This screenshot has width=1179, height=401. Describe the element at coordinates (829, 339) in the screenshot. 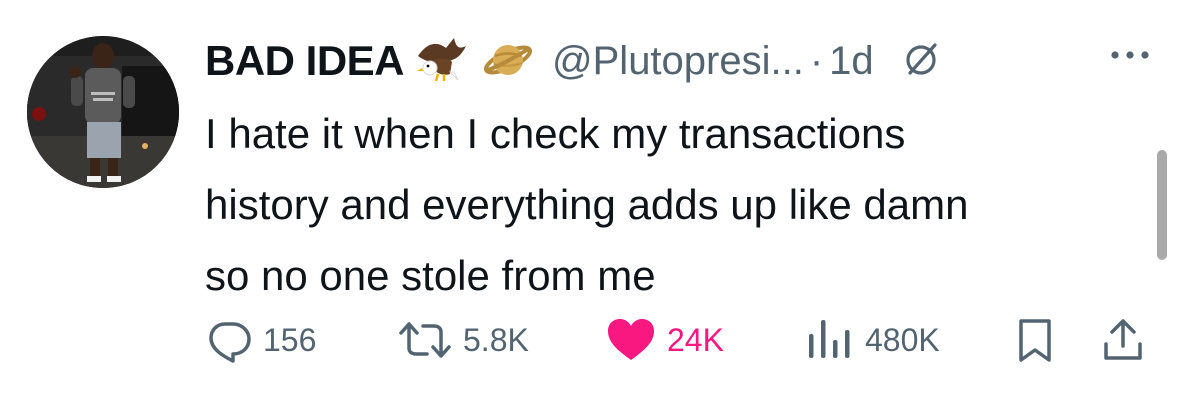

I see `views-icon` at that location.